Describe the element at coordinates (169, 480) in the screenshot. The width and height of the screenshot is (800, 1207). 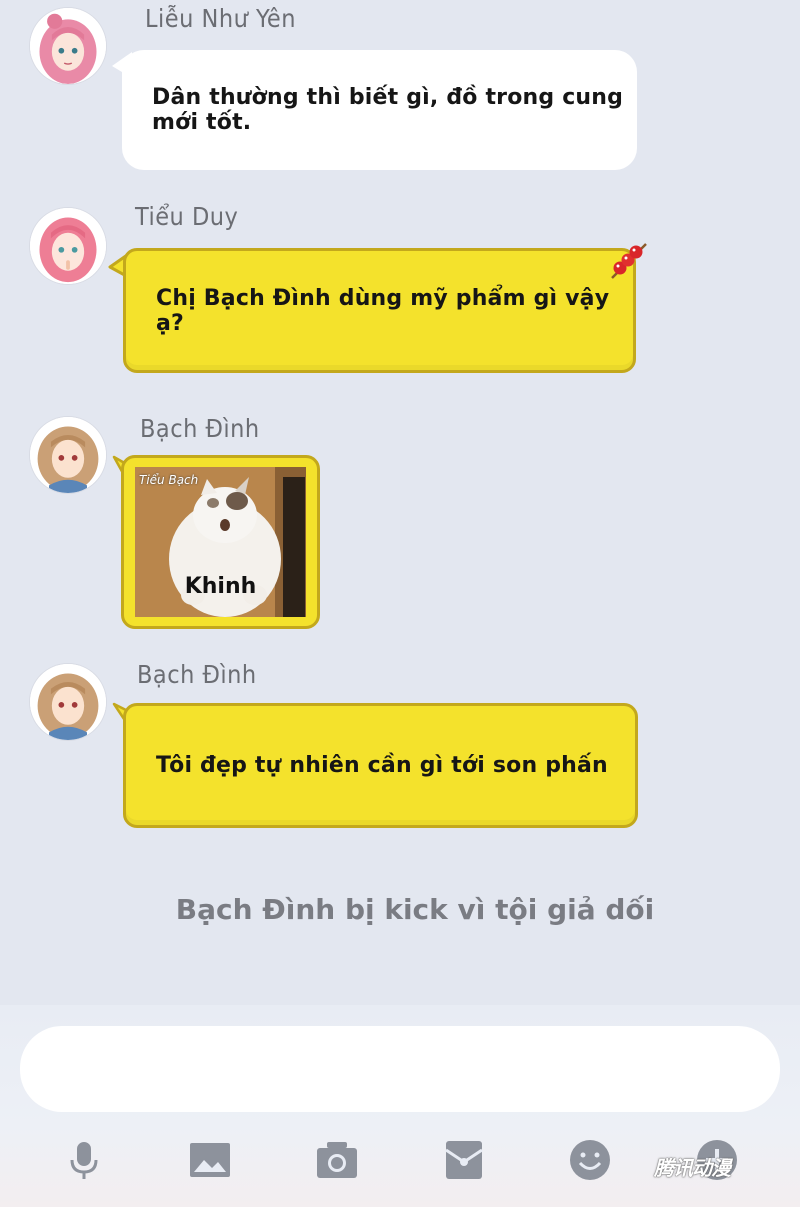
I see `sticker-tag: Tiểu Bạch` at that location.